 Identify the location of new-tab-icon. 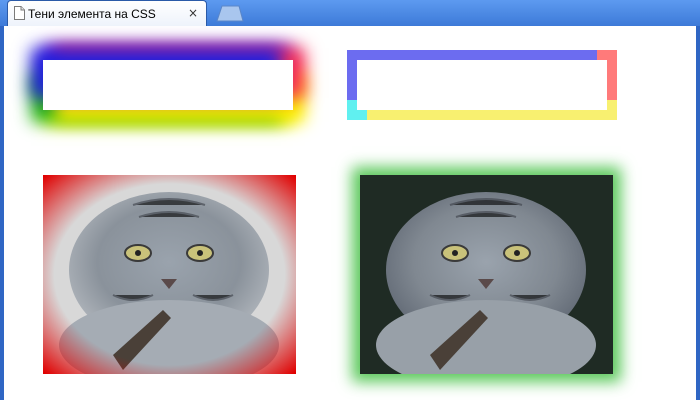
(228, 13).